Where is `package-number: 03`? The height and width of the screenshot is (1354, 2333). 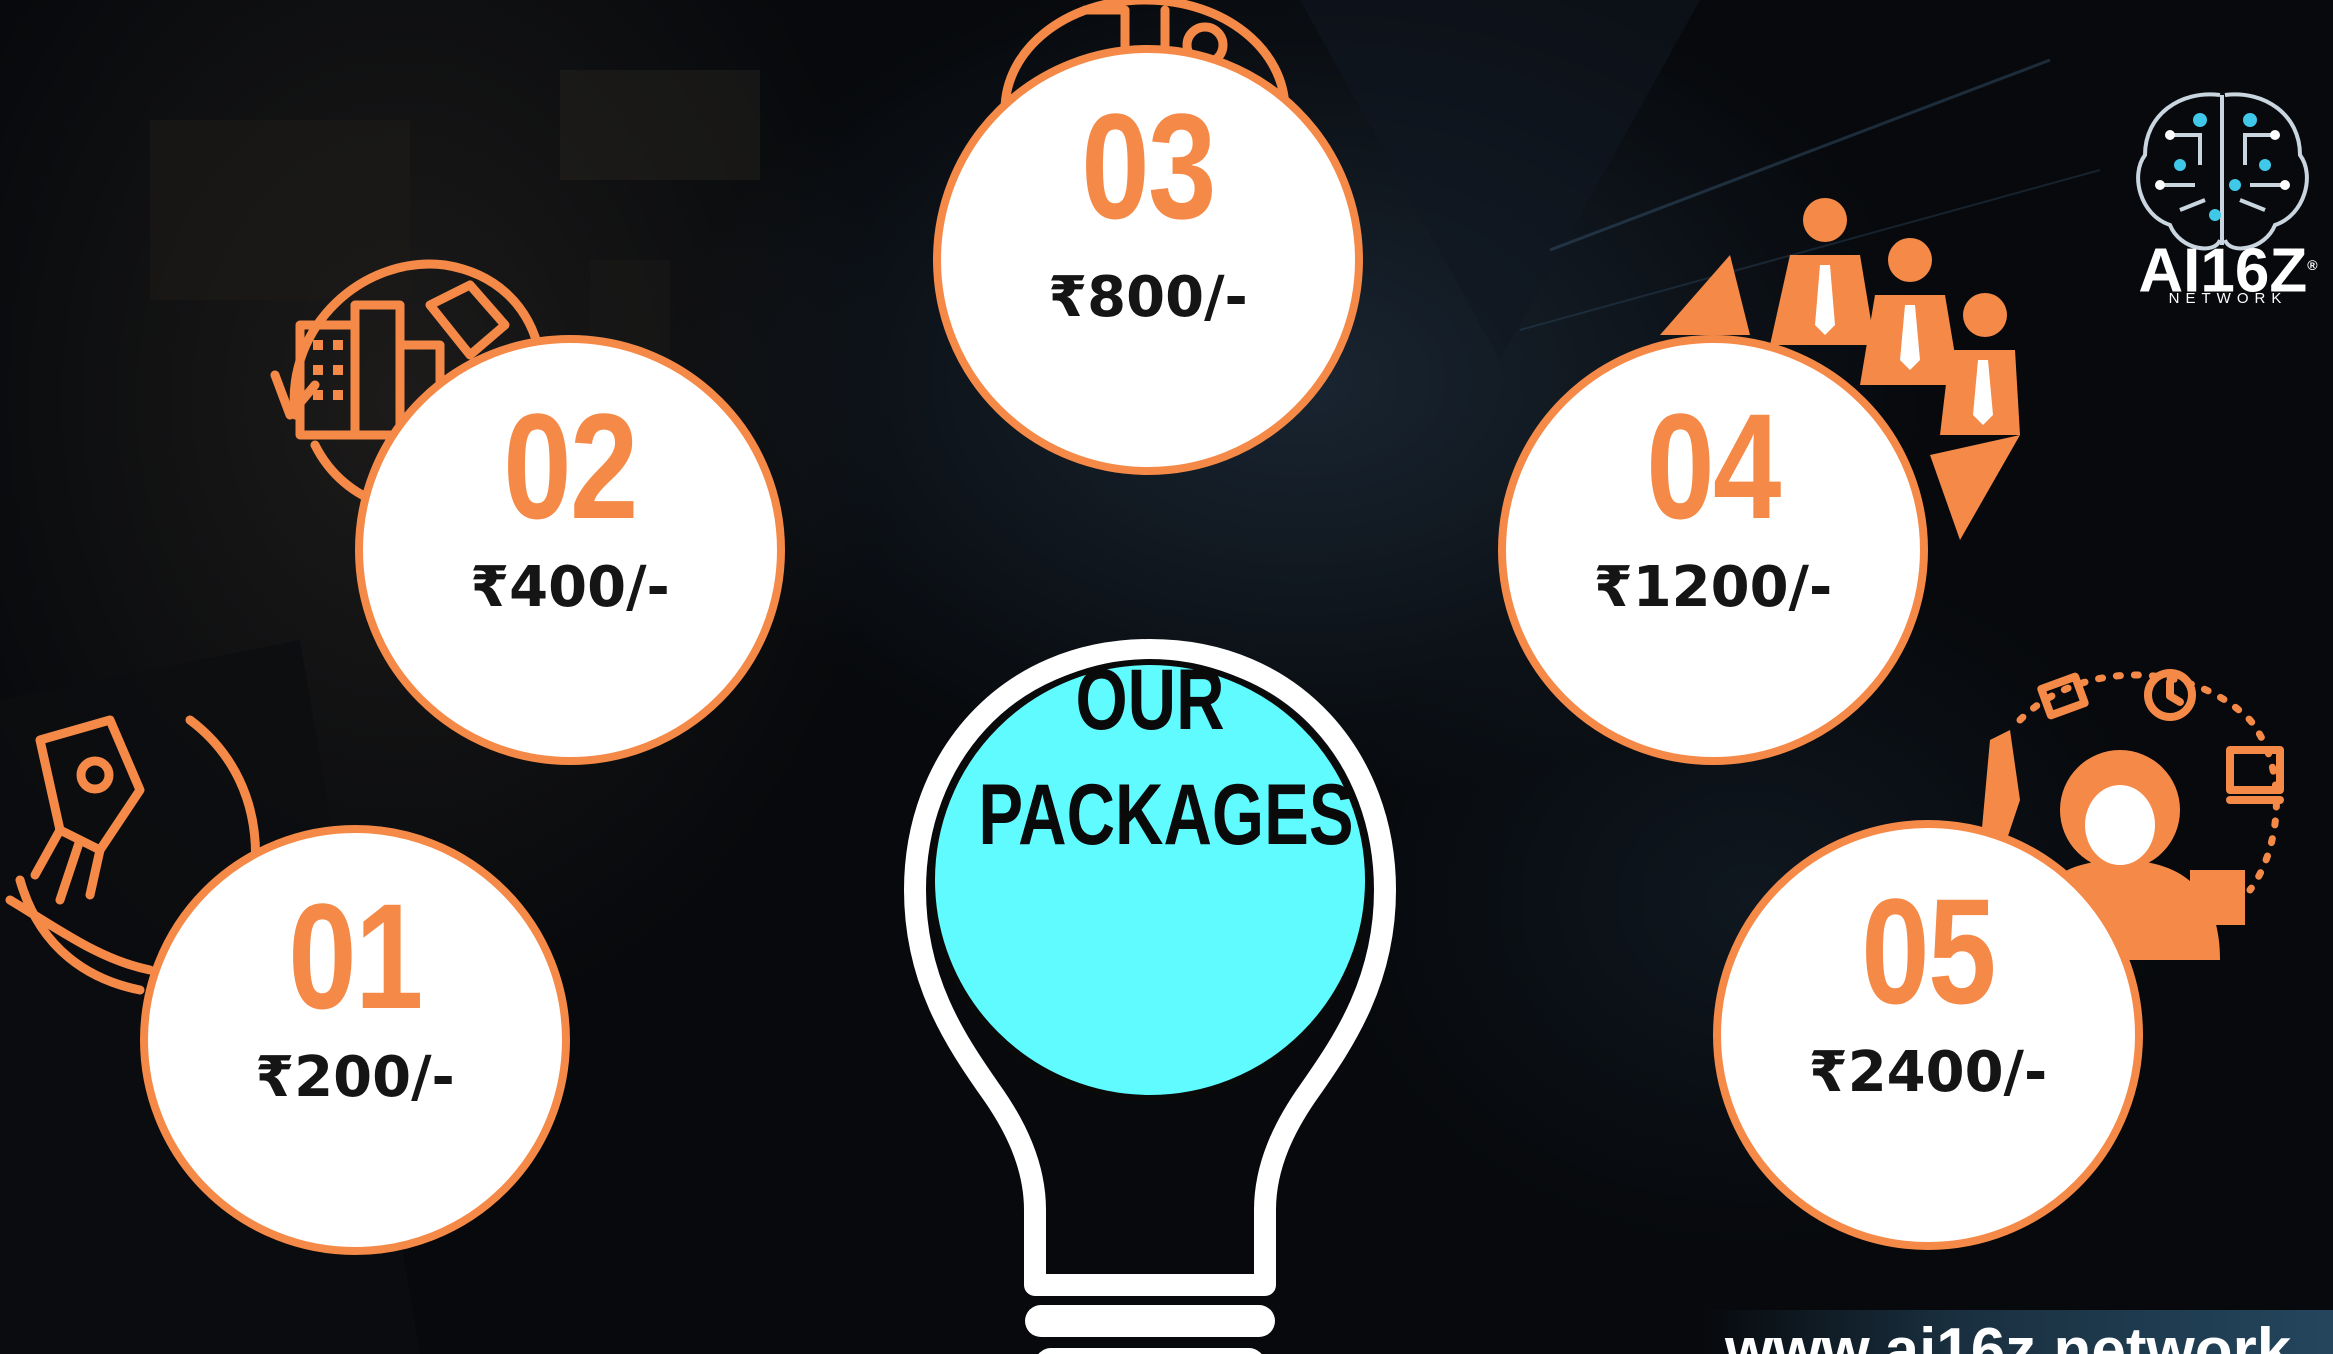
package-number: 03 is located at coordinates (1148, 166).